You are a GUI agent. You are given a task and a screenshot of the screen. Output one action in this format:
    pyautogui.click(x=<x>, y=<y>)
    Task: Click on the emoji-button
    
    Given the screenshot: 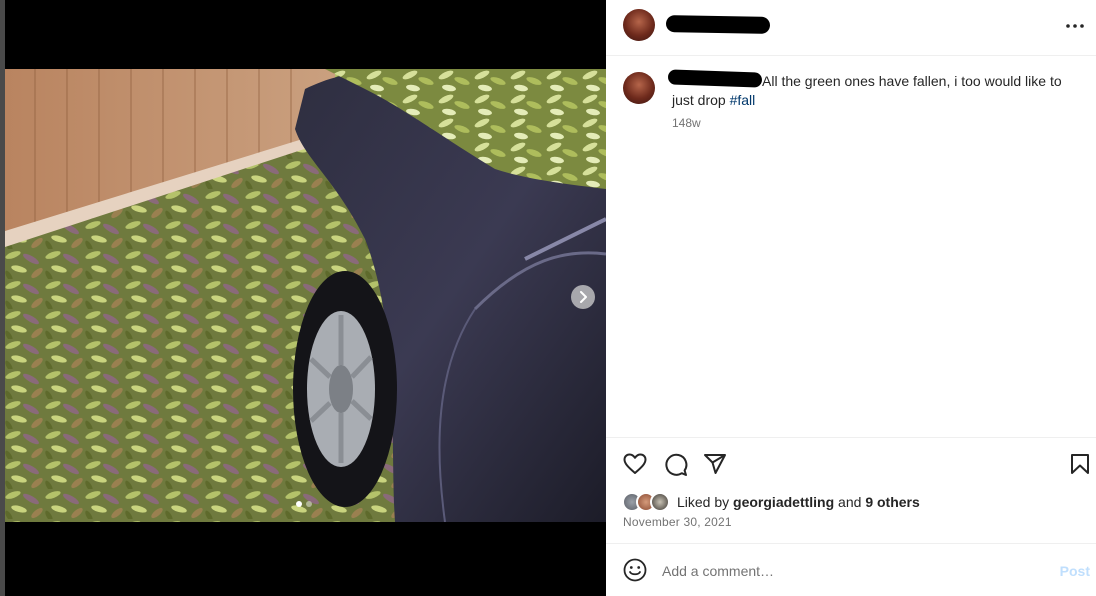 What is the action you would take?
    pyautogui.click(x=635, y=572)
    